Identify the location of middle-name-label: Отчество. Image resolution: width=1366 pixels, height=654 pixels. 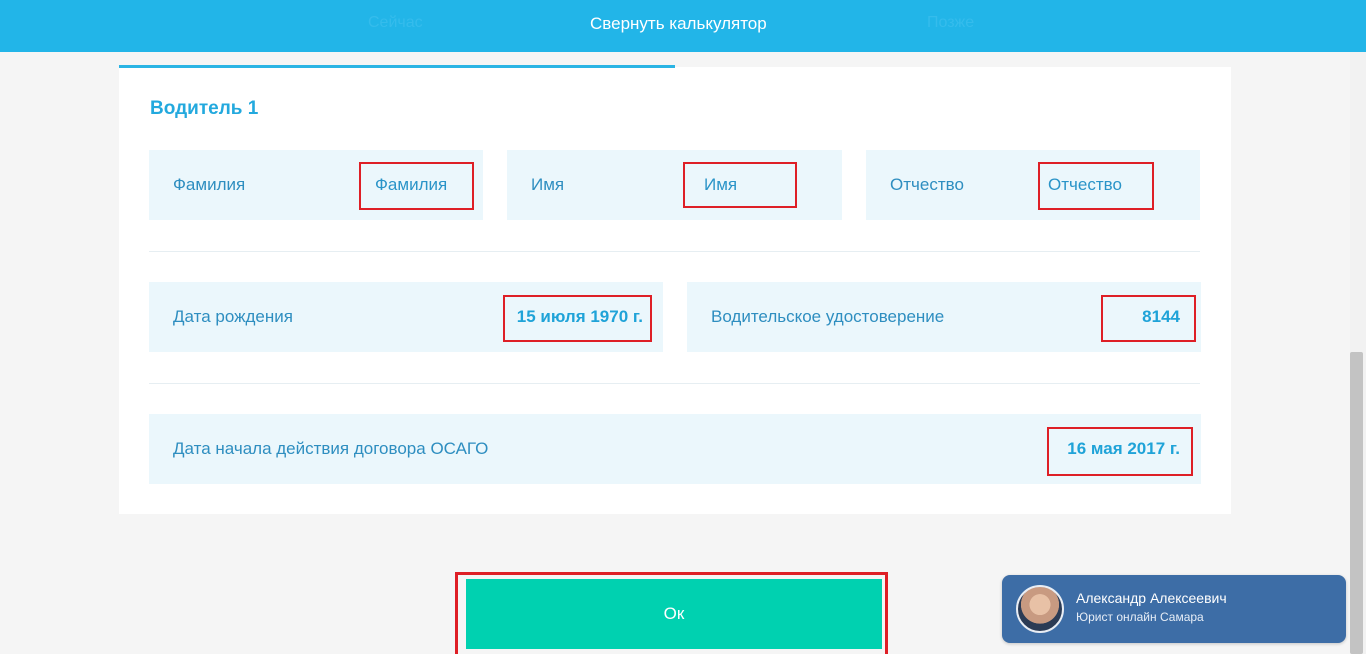
(927, 184).